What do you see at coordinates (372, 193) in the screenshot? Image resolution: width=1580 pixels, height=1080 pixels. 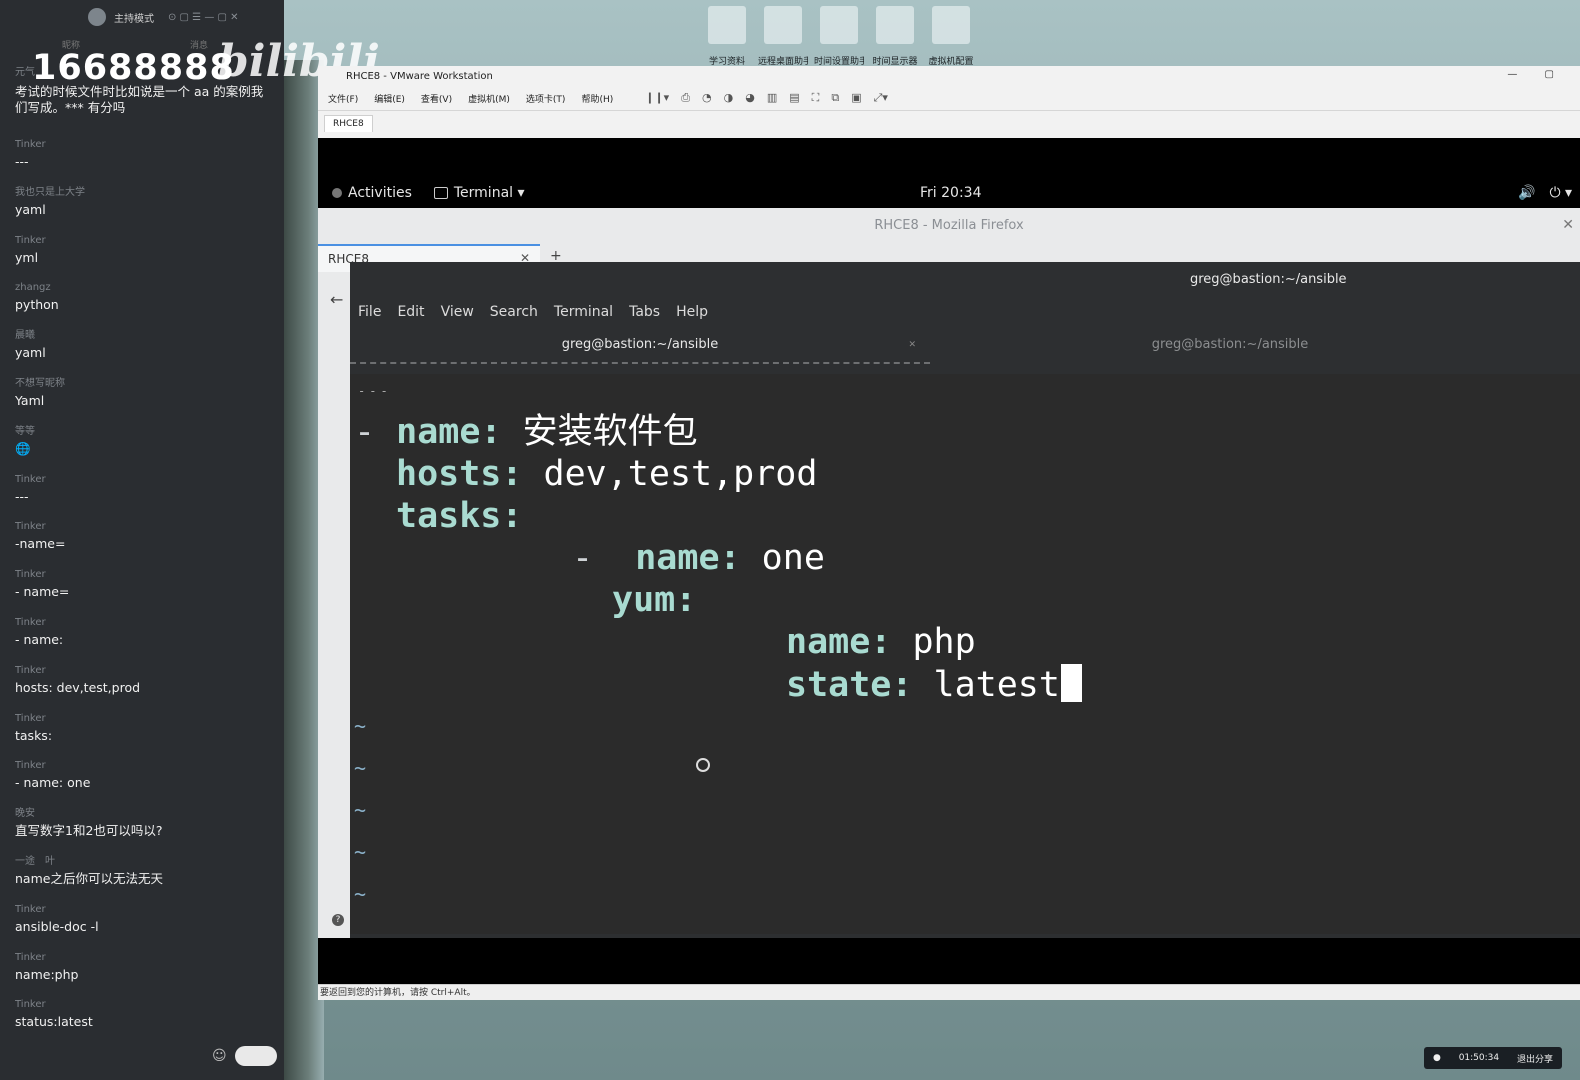 I see `activities-button: Activities` at bounding box center [372, 193].